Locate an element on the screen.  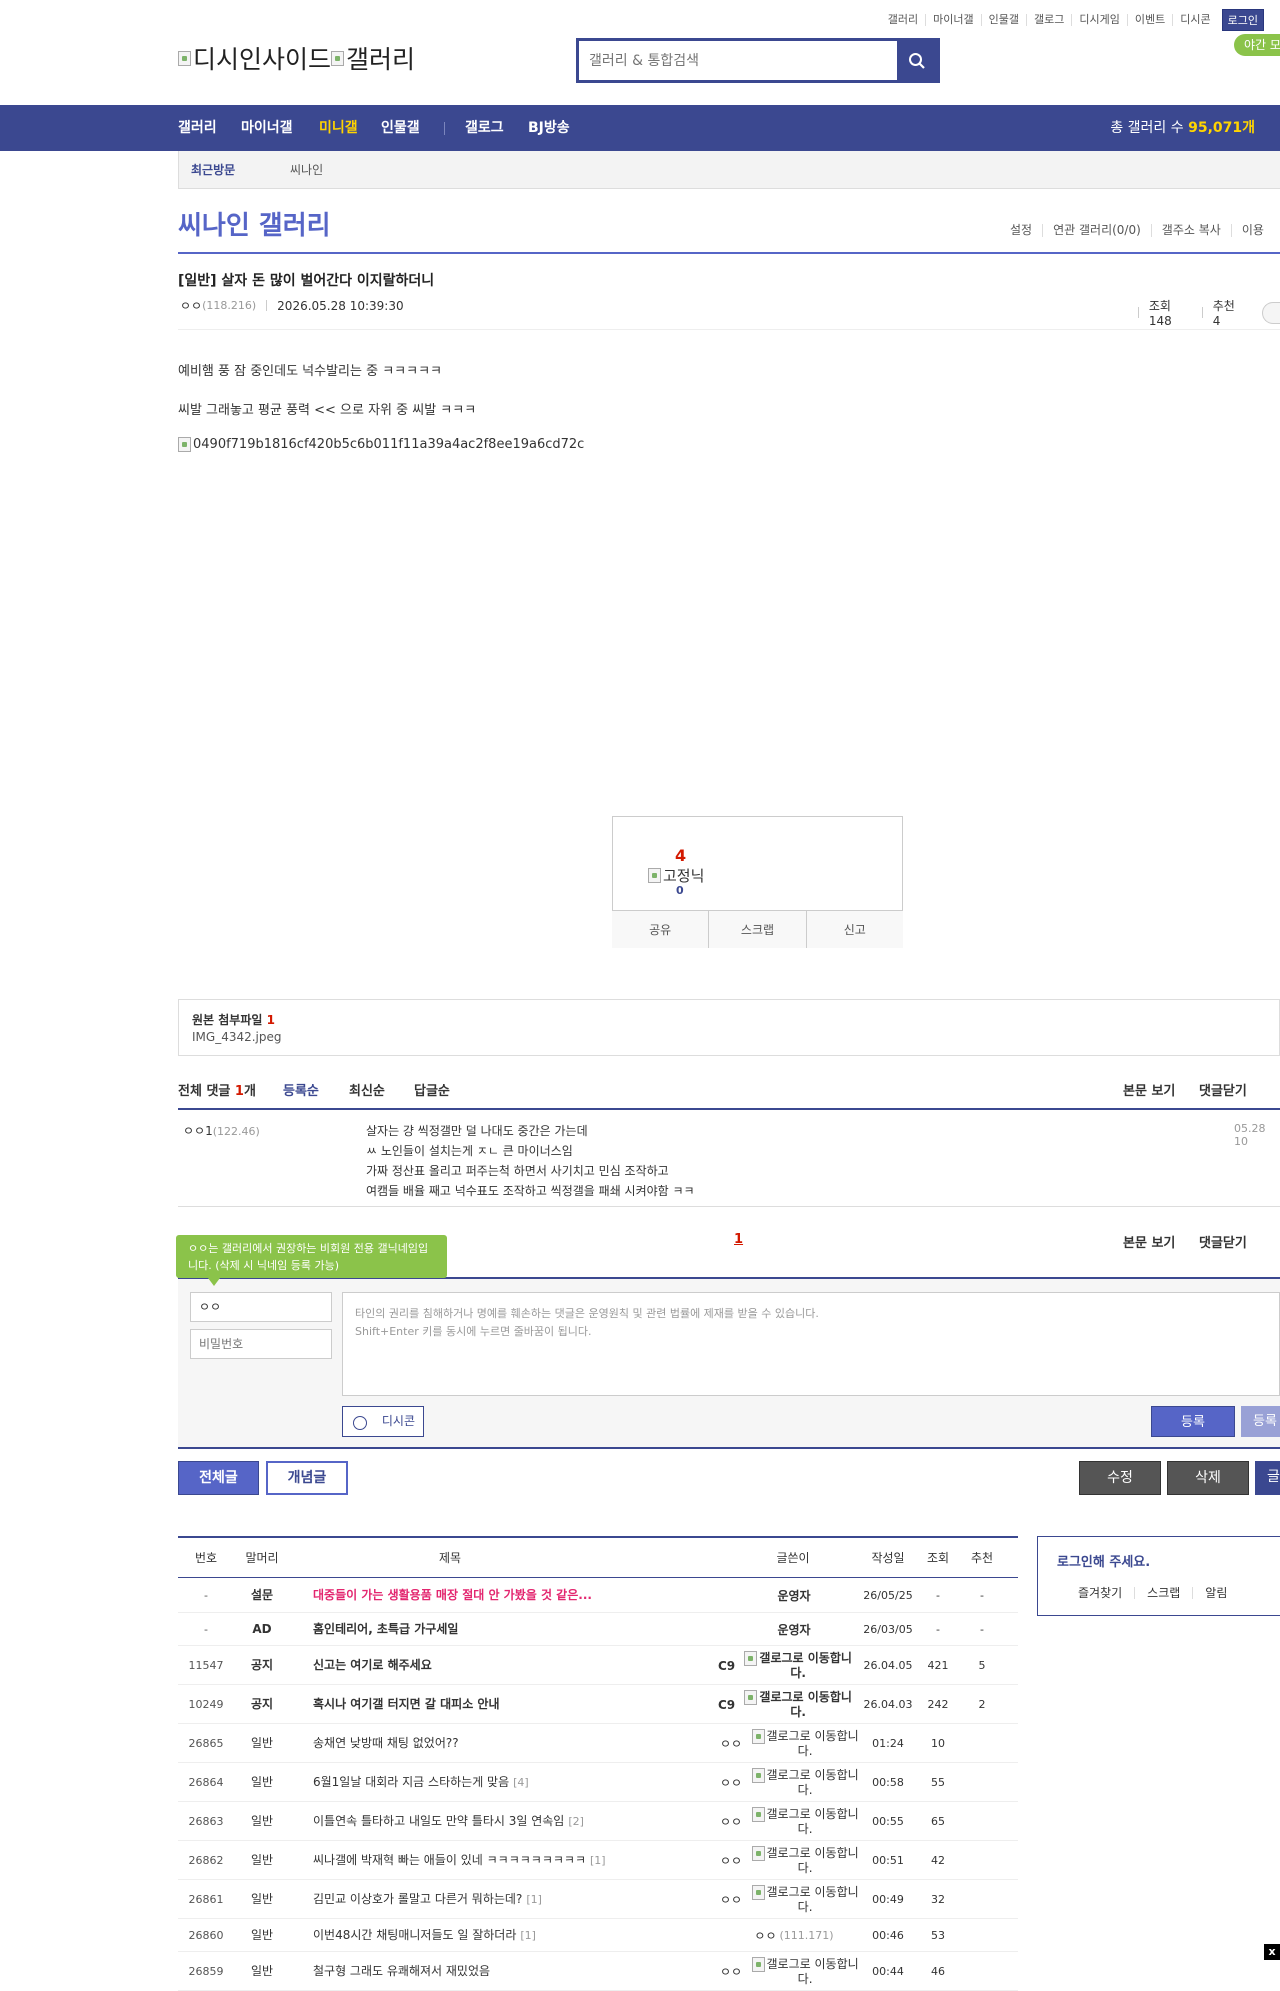
sort-latest: 최신순 is located at coordinates (367, 1089).